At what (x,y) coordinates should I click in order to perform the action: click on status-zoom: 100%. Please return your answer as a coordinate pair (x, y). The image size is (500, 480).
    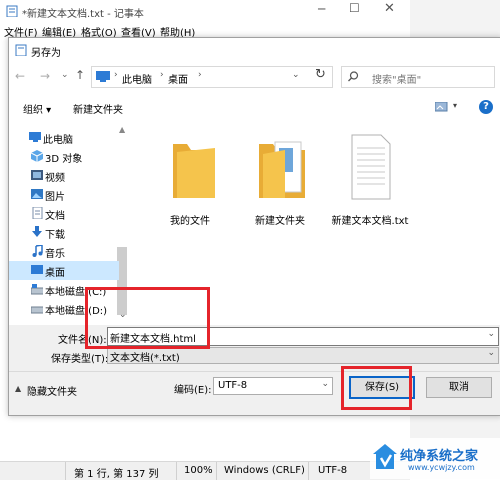
    Looking at the image, I should click on (198, 470).